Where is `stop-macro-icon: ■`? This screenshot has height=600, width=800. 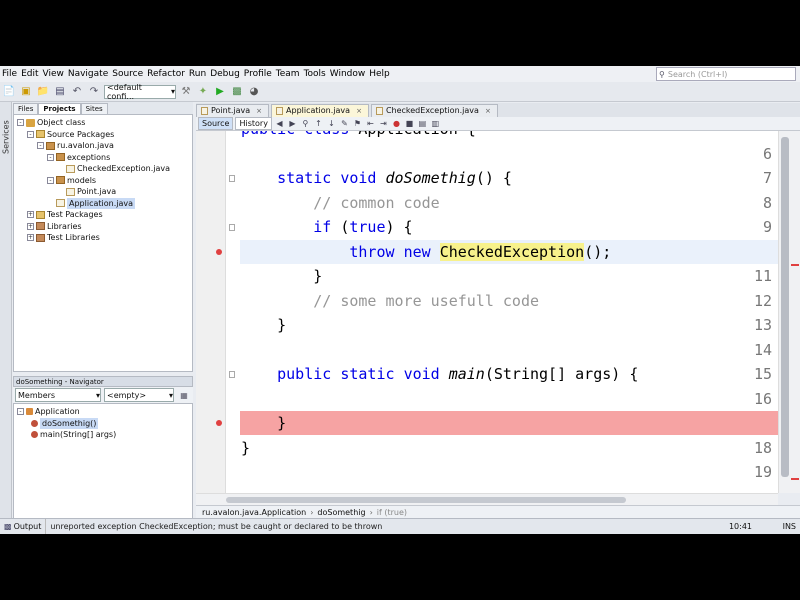
stop-macro-icon: ■ is located at coordinates (409, 123).